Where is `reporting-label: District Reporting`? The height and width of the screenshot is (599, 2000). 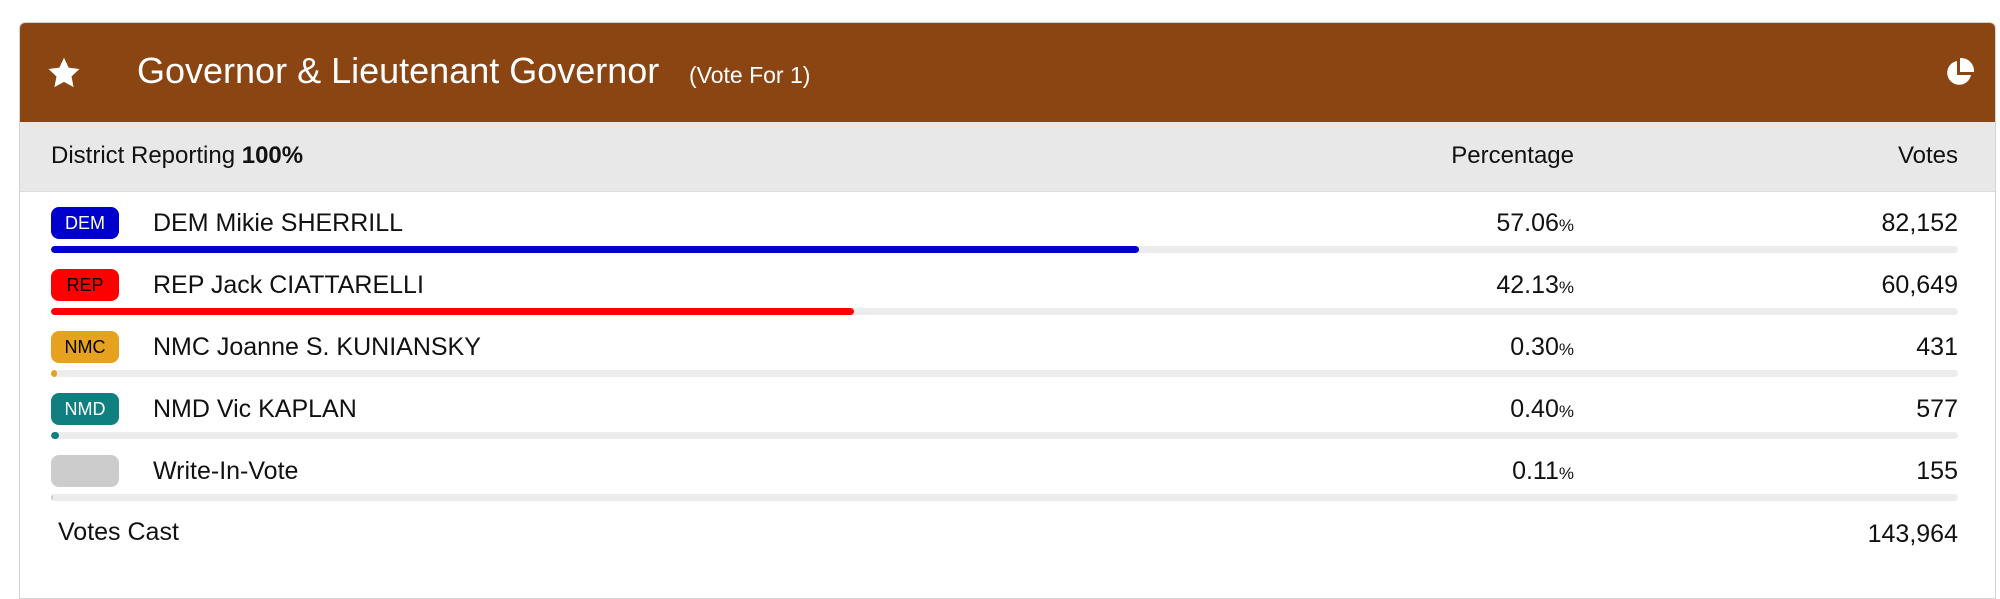
reporting-label: District Reporting is located at coordinates (143, 155).